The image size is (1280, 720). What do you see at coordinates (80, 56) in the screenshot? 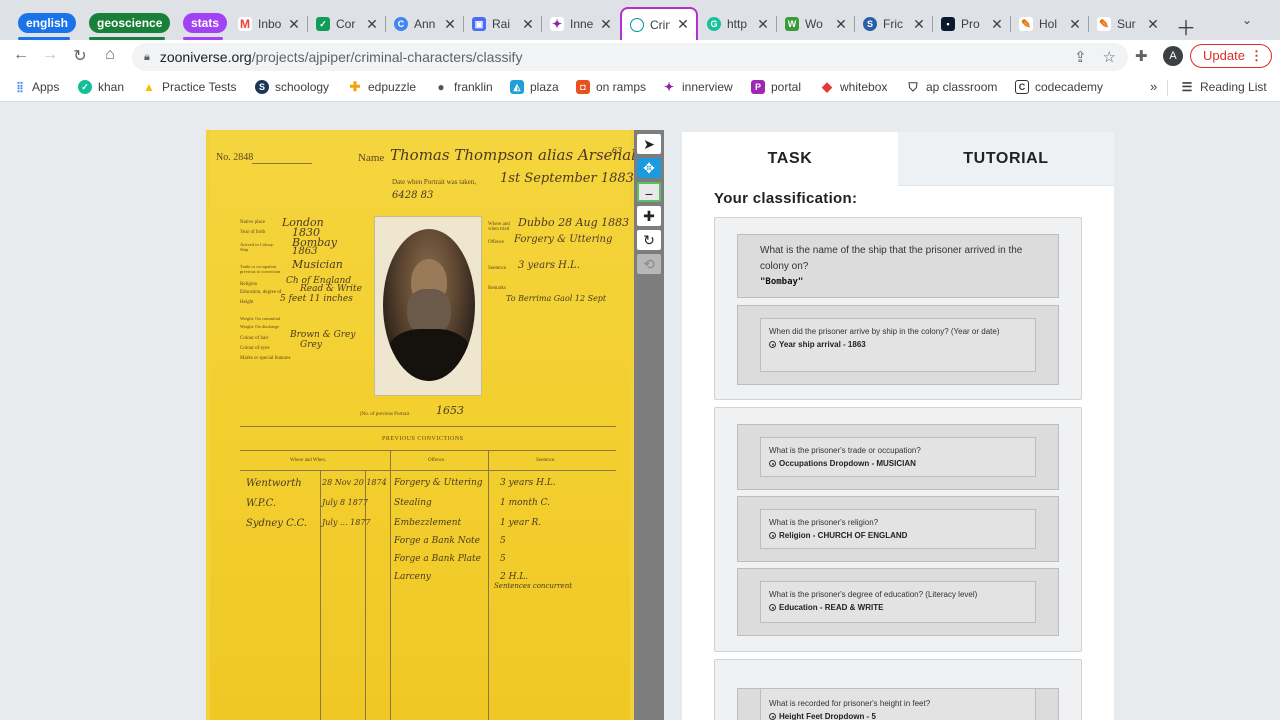
I see `reload-icon: ↻` at bounding box center [80, 56].